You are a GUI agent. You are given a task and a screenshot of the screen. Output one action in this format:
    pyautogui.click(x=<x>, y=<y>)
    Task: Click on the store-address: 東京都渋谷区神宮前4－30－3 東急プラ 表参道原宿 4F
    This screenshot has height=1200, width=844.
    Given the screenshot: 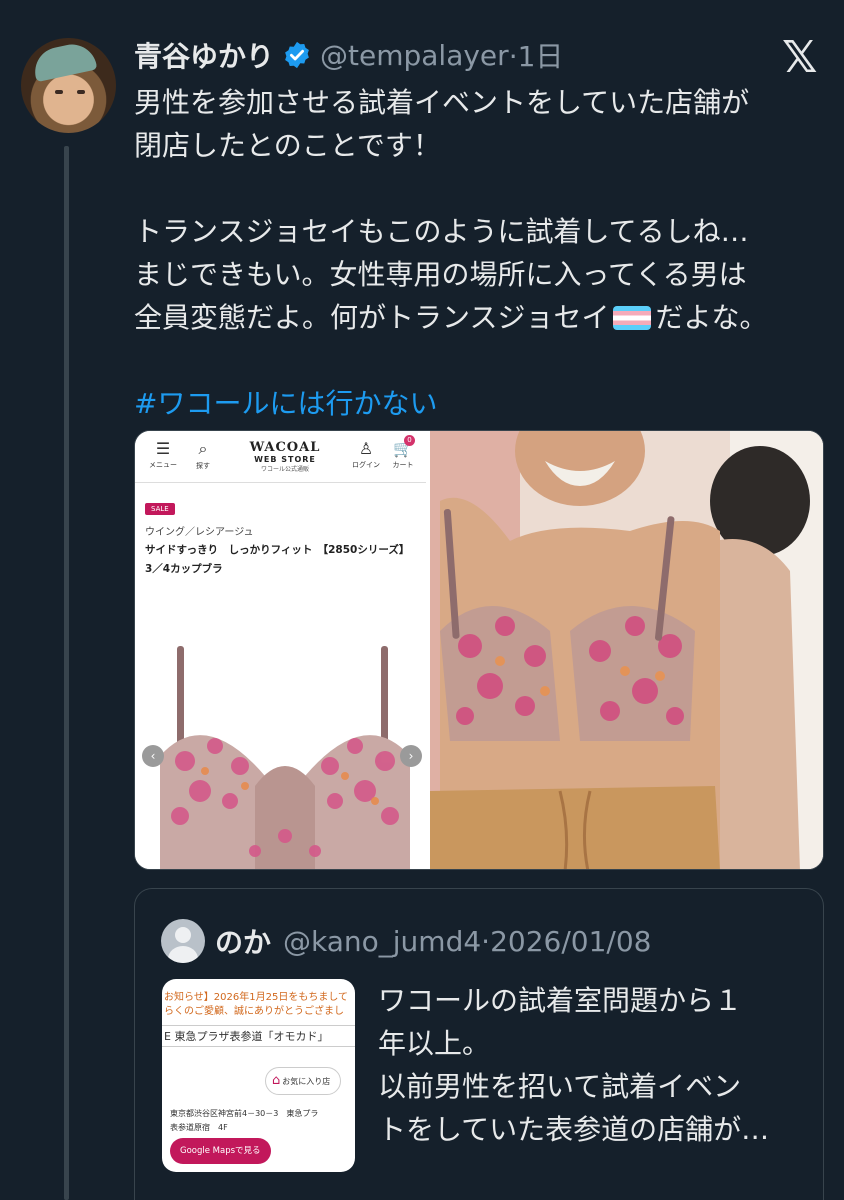 What is the action you would take?
    pyautogui.click(x=244, y=1120)
    